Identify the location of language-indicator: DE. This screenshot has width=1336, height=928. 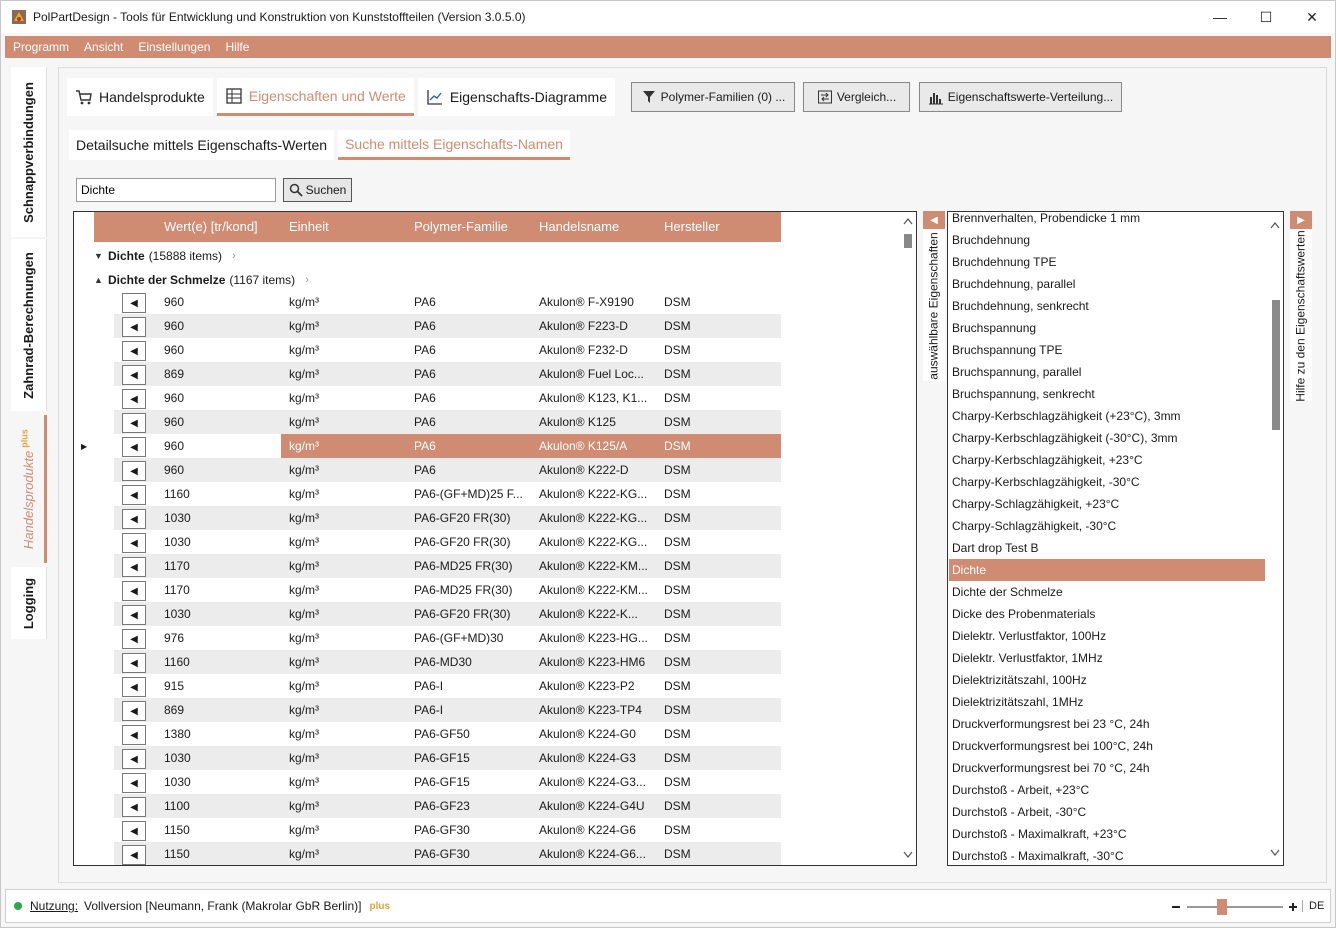
(1313, 906).